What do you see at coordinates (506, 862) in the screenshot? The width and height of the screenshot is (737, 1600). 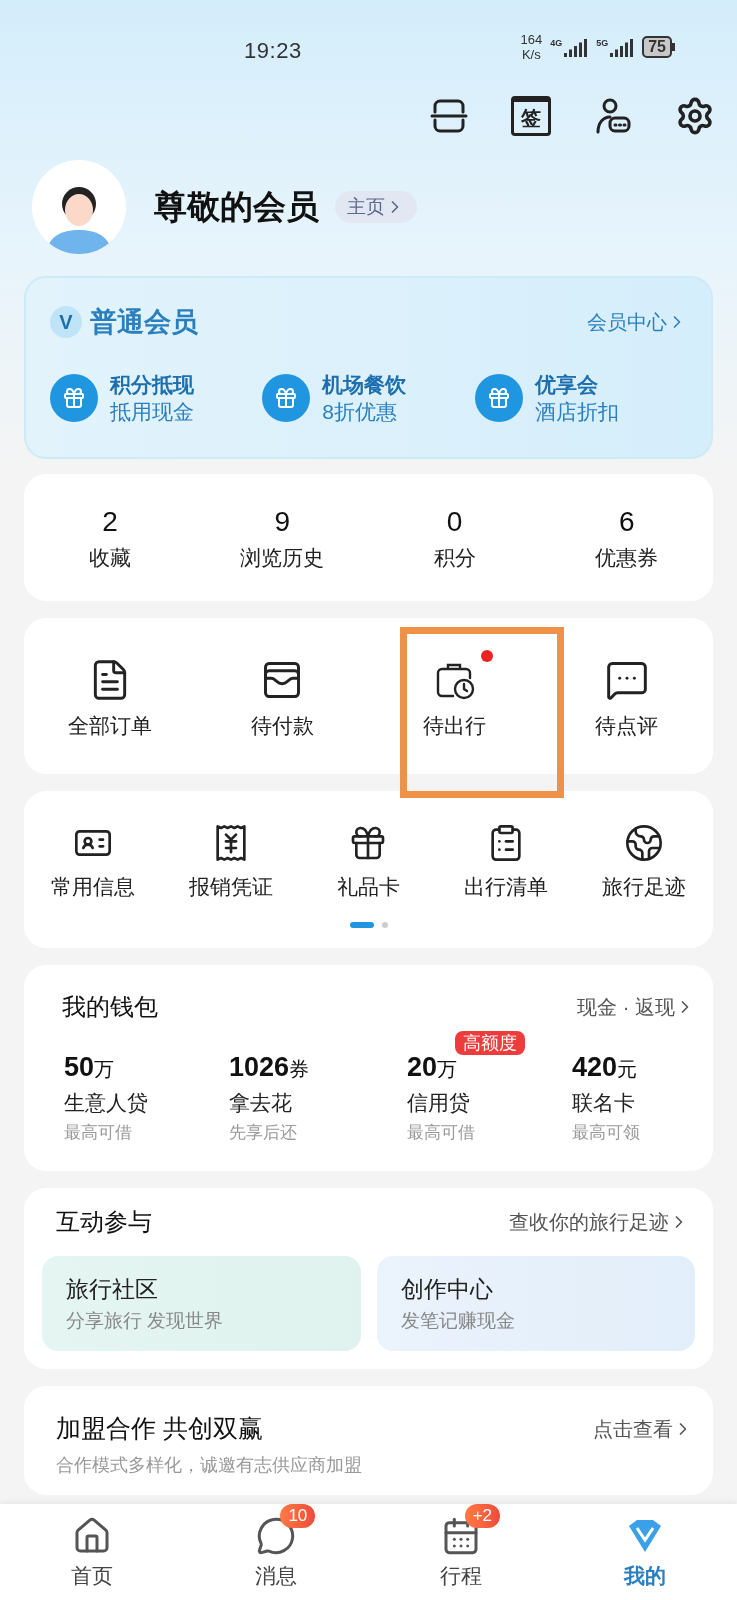 I see `tool-shortcut: 出行清单` at bounding box center [506, 862].